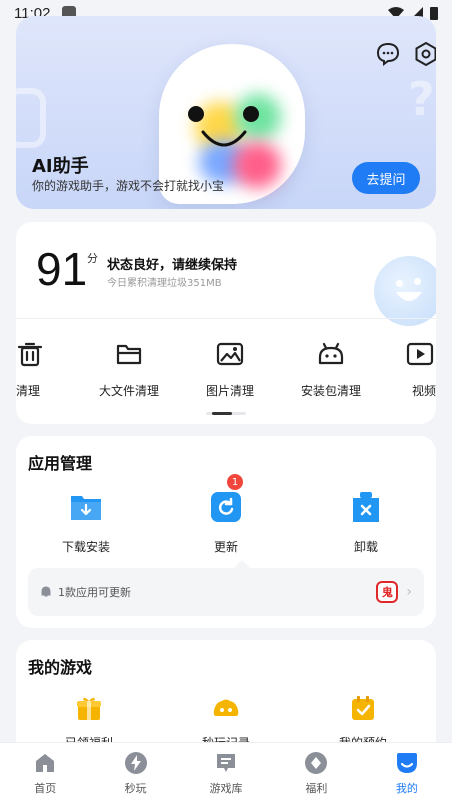 The height and width of the screenshot is (803, 452). What do you see at coordinates (226, 413) in the screenshot?
I see `tools-scroll-indicator` at bounding box center [226, 413].